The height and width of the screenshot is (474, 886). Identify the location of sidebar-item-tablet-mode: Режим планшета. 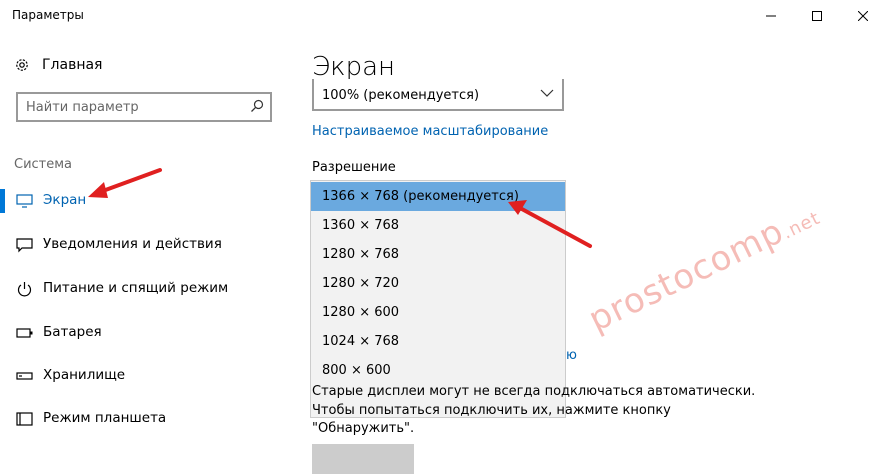
(146, 419).